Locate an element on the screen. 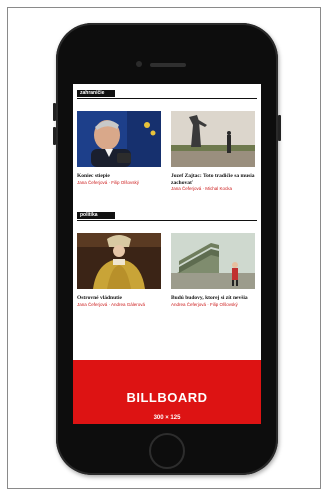 The image size is (329, 497). billboard-ad: BILLBOARD 300 × 125 is located at coordinates (167, 392).